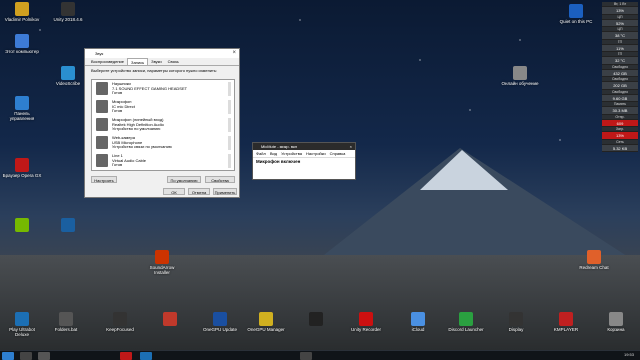 The width and height of the screenshot is (640, 360). What do you see at coordinates (142, 146) in the screenshot?
I see `device-status: Устройство связи по умолчанию` at bounding box center [142, 146].